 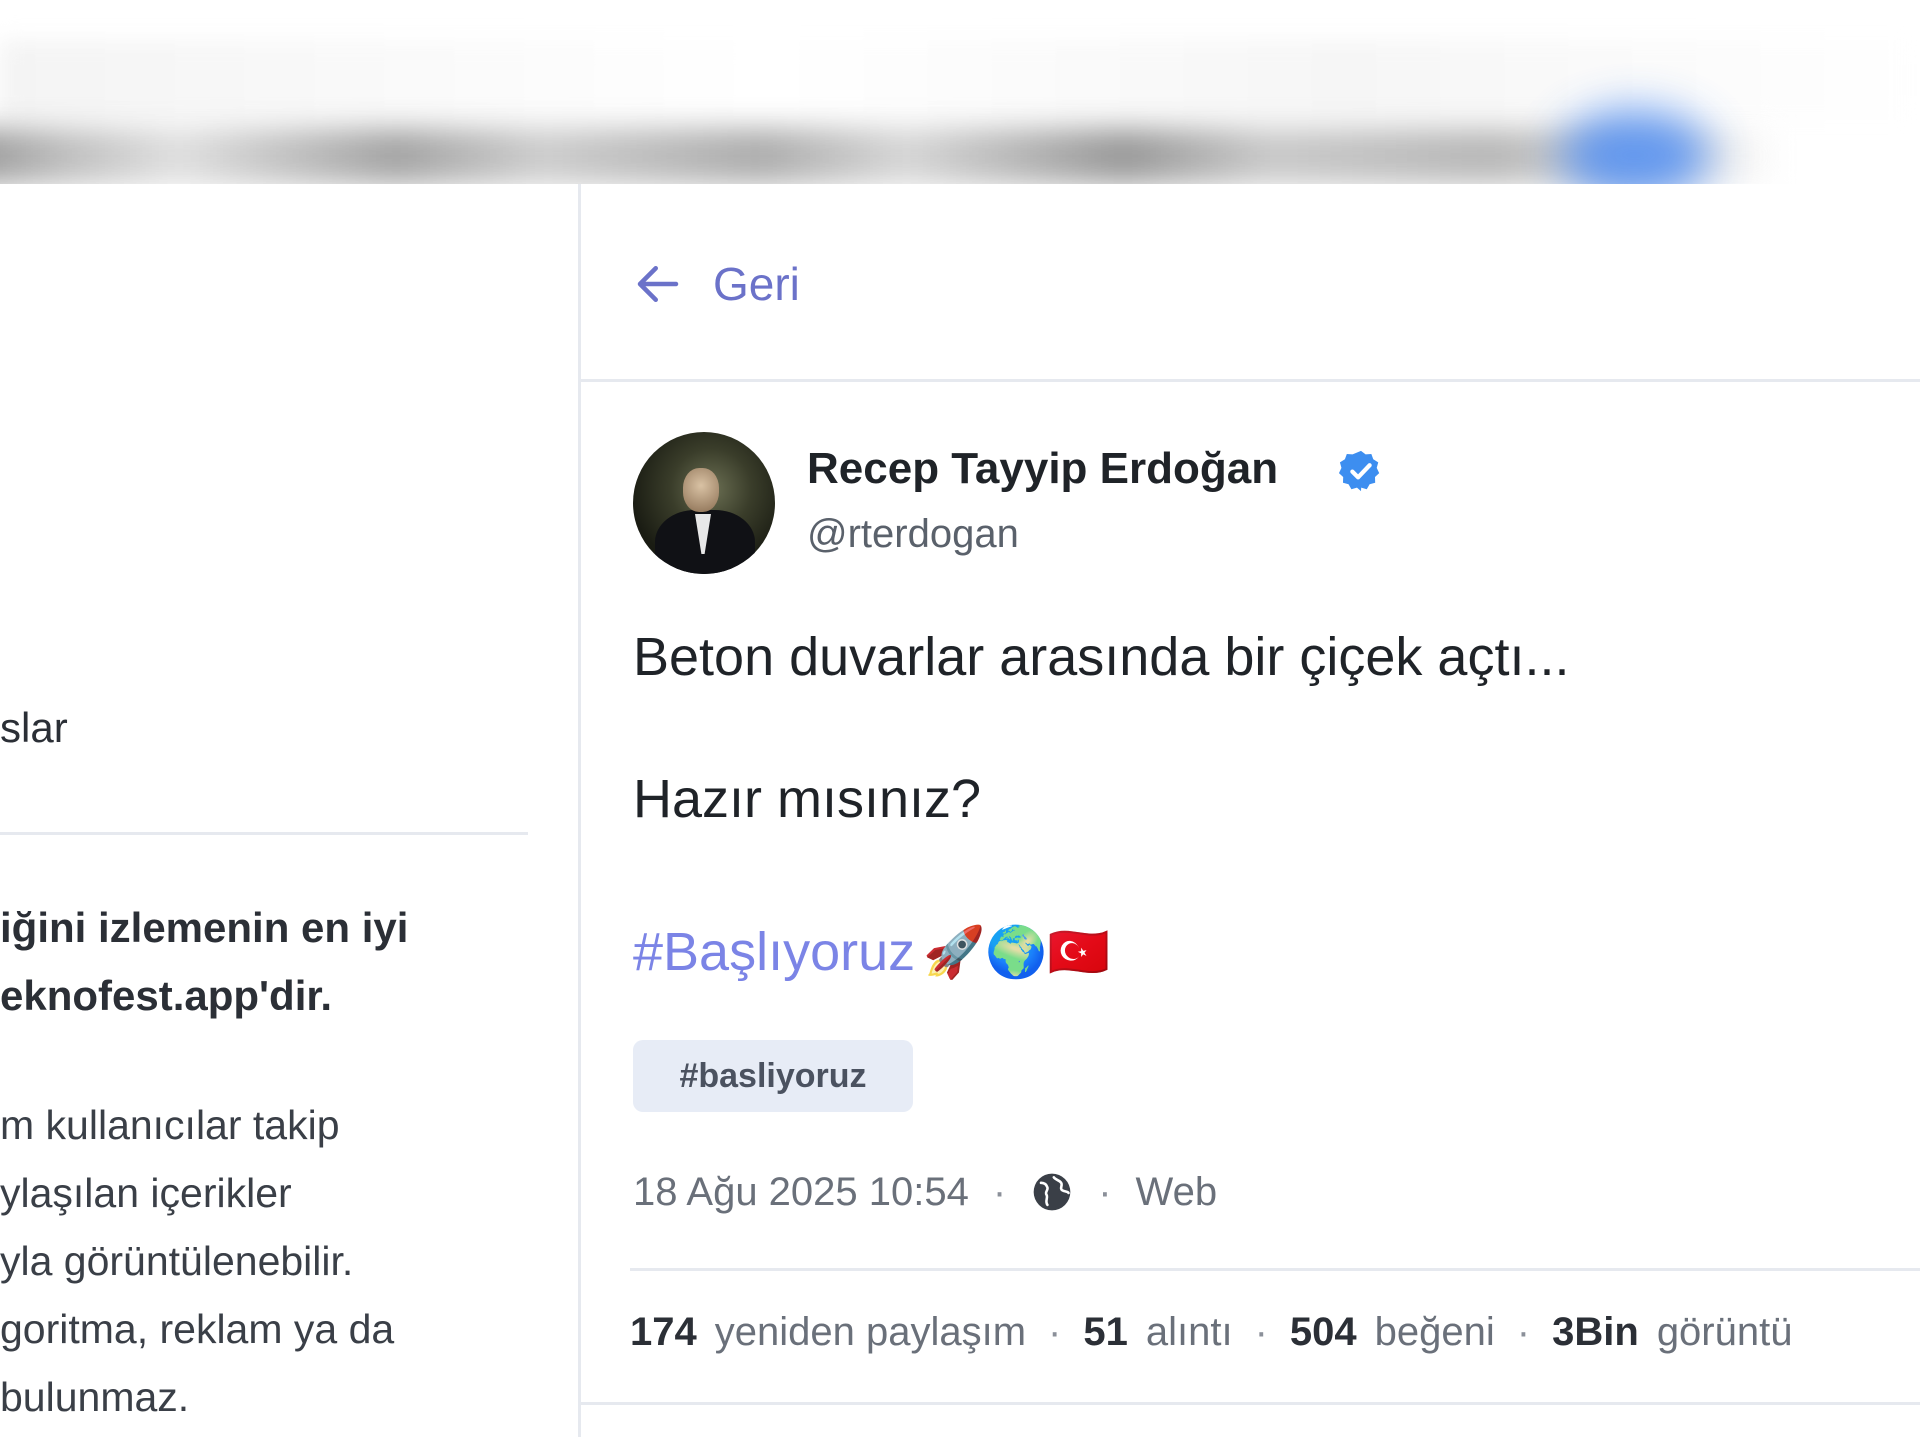 I want to click on avatar, so click(x=704, y=503).